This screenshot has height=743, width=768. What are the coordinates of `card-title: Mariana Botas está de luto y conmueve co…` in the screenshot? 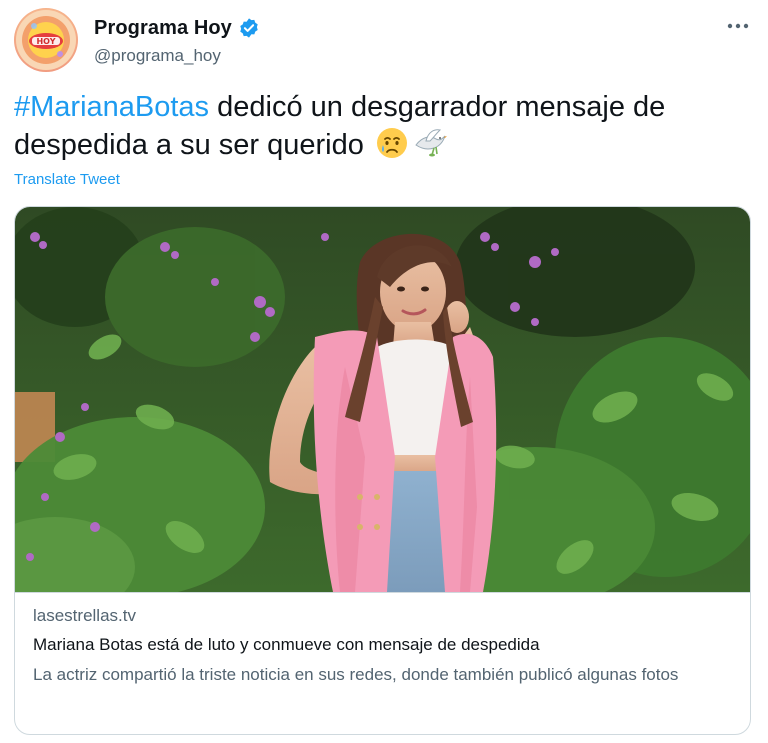 It's located at (286, 644).